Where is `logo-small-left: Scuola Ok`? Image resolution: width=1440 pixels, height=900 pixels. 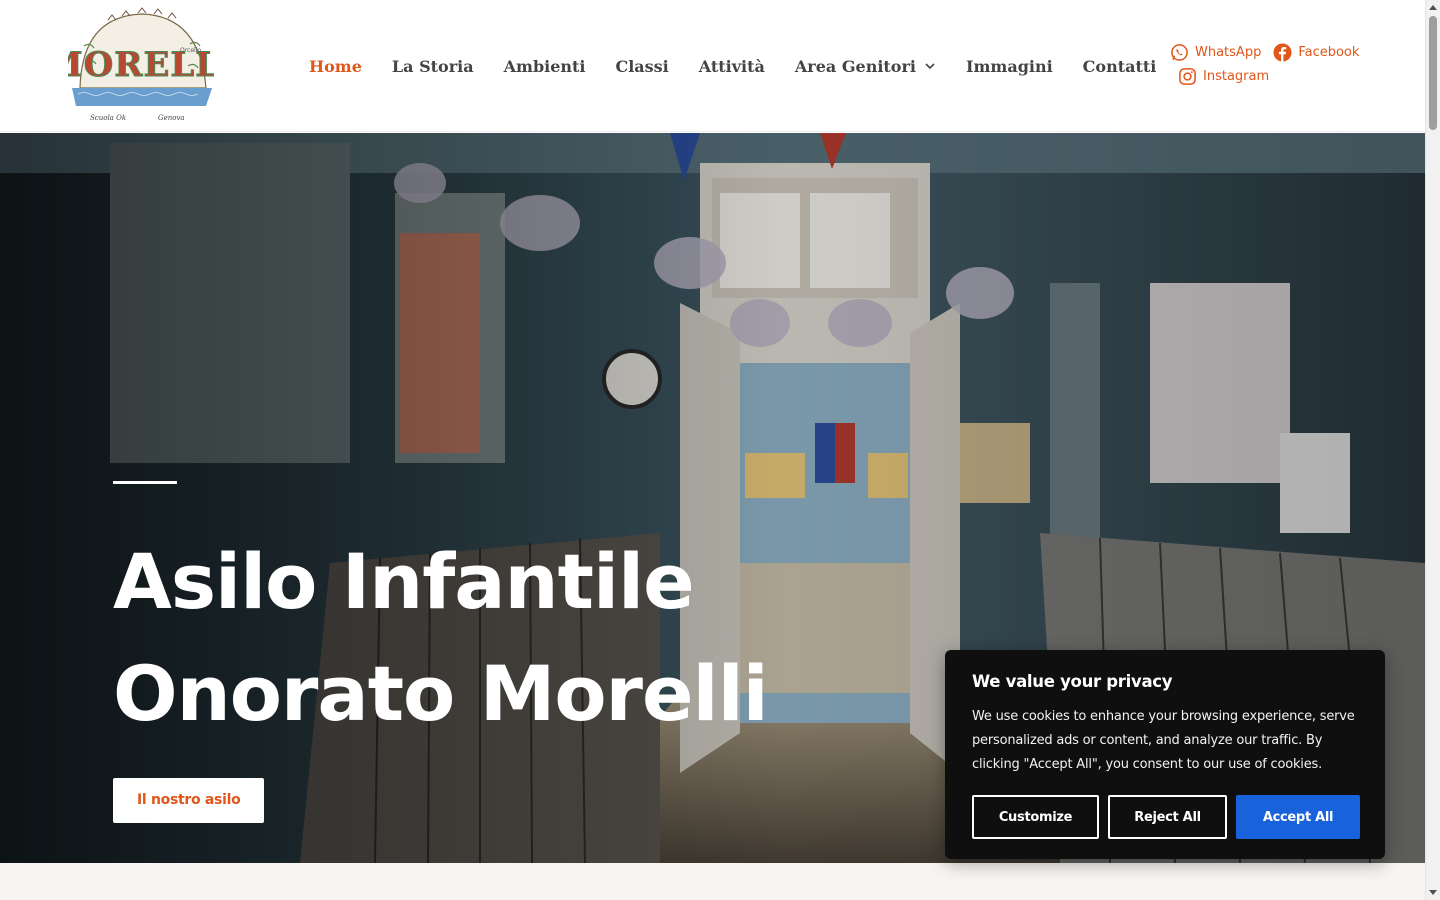
logo-small-left: Scuola Ok is located at coordinates (108, 118).